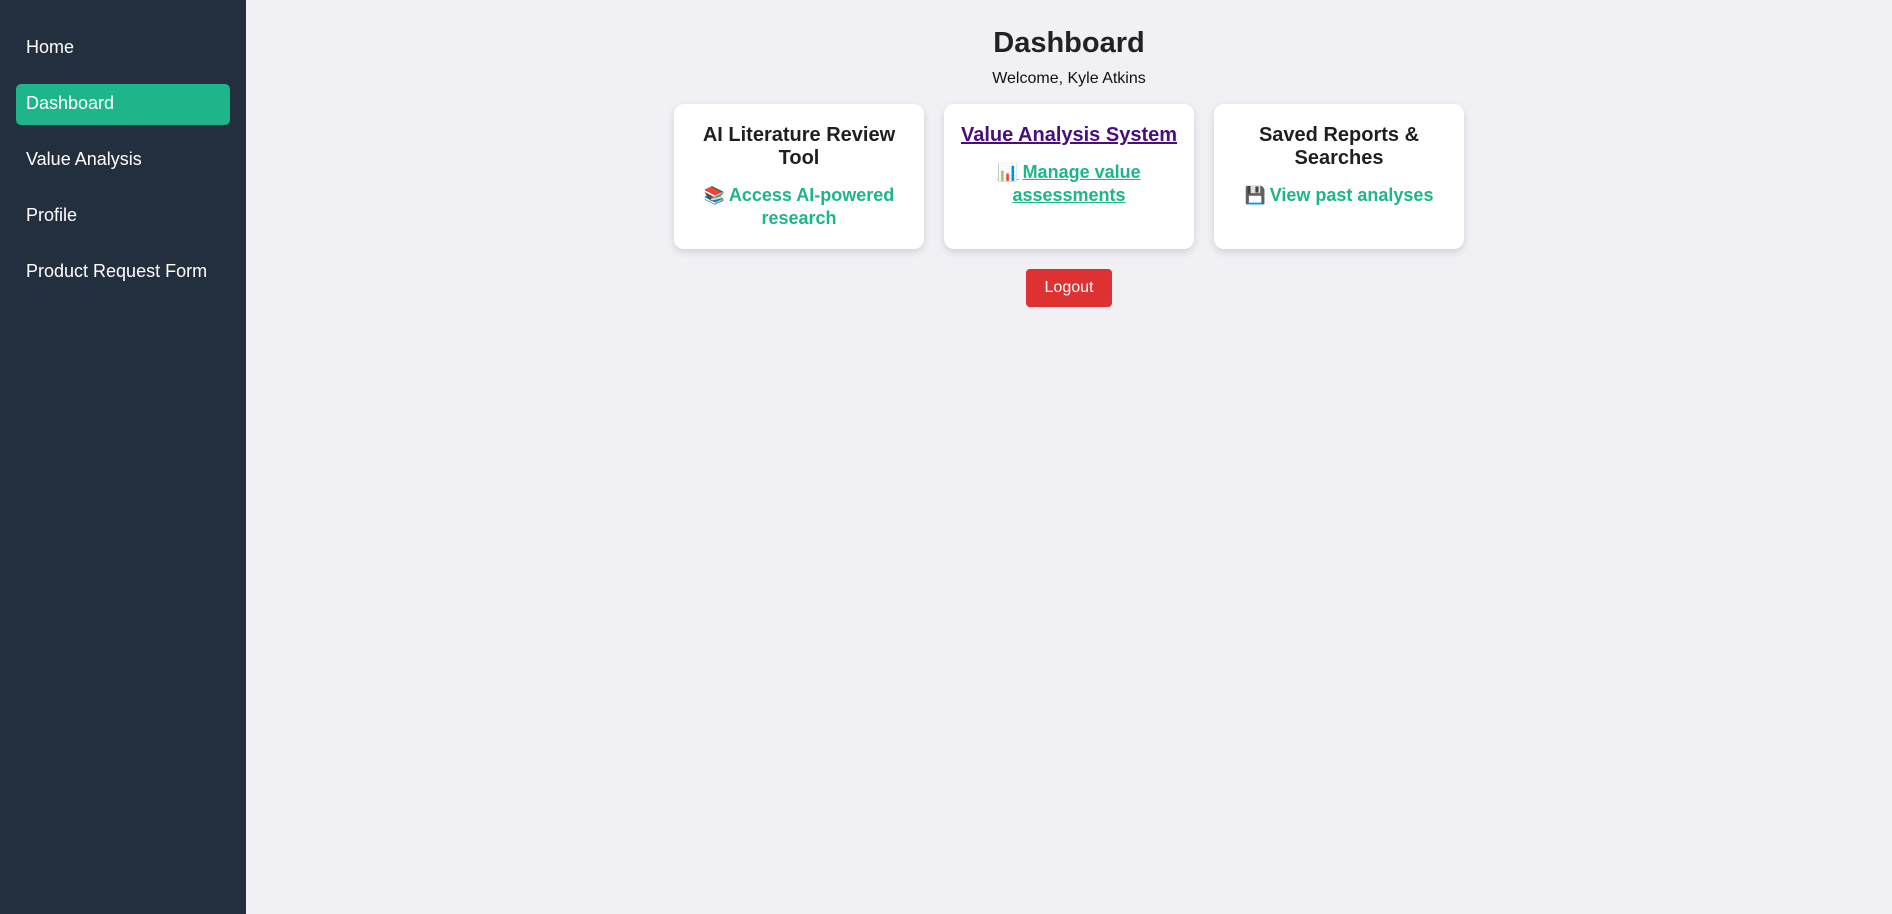  I want to click on welcome-message: Welcome, Kyle Atkins, so click(1069, 78).